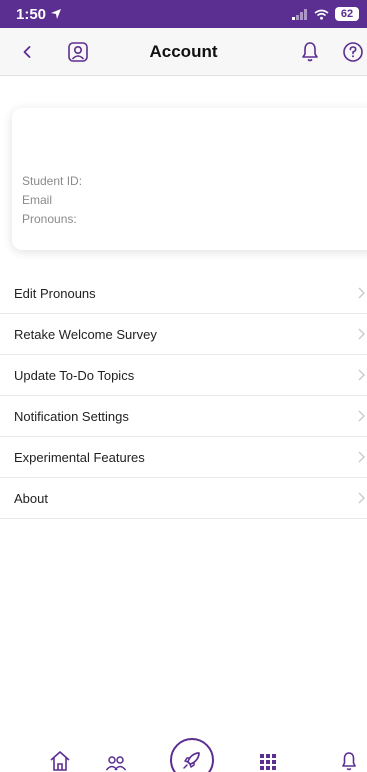 The width and height of the screenshot is (367, 772). What do you see at coordinates (183, 498) in the screenshot?
I see `menu-item-about: About` at bounding box center [183, 498].